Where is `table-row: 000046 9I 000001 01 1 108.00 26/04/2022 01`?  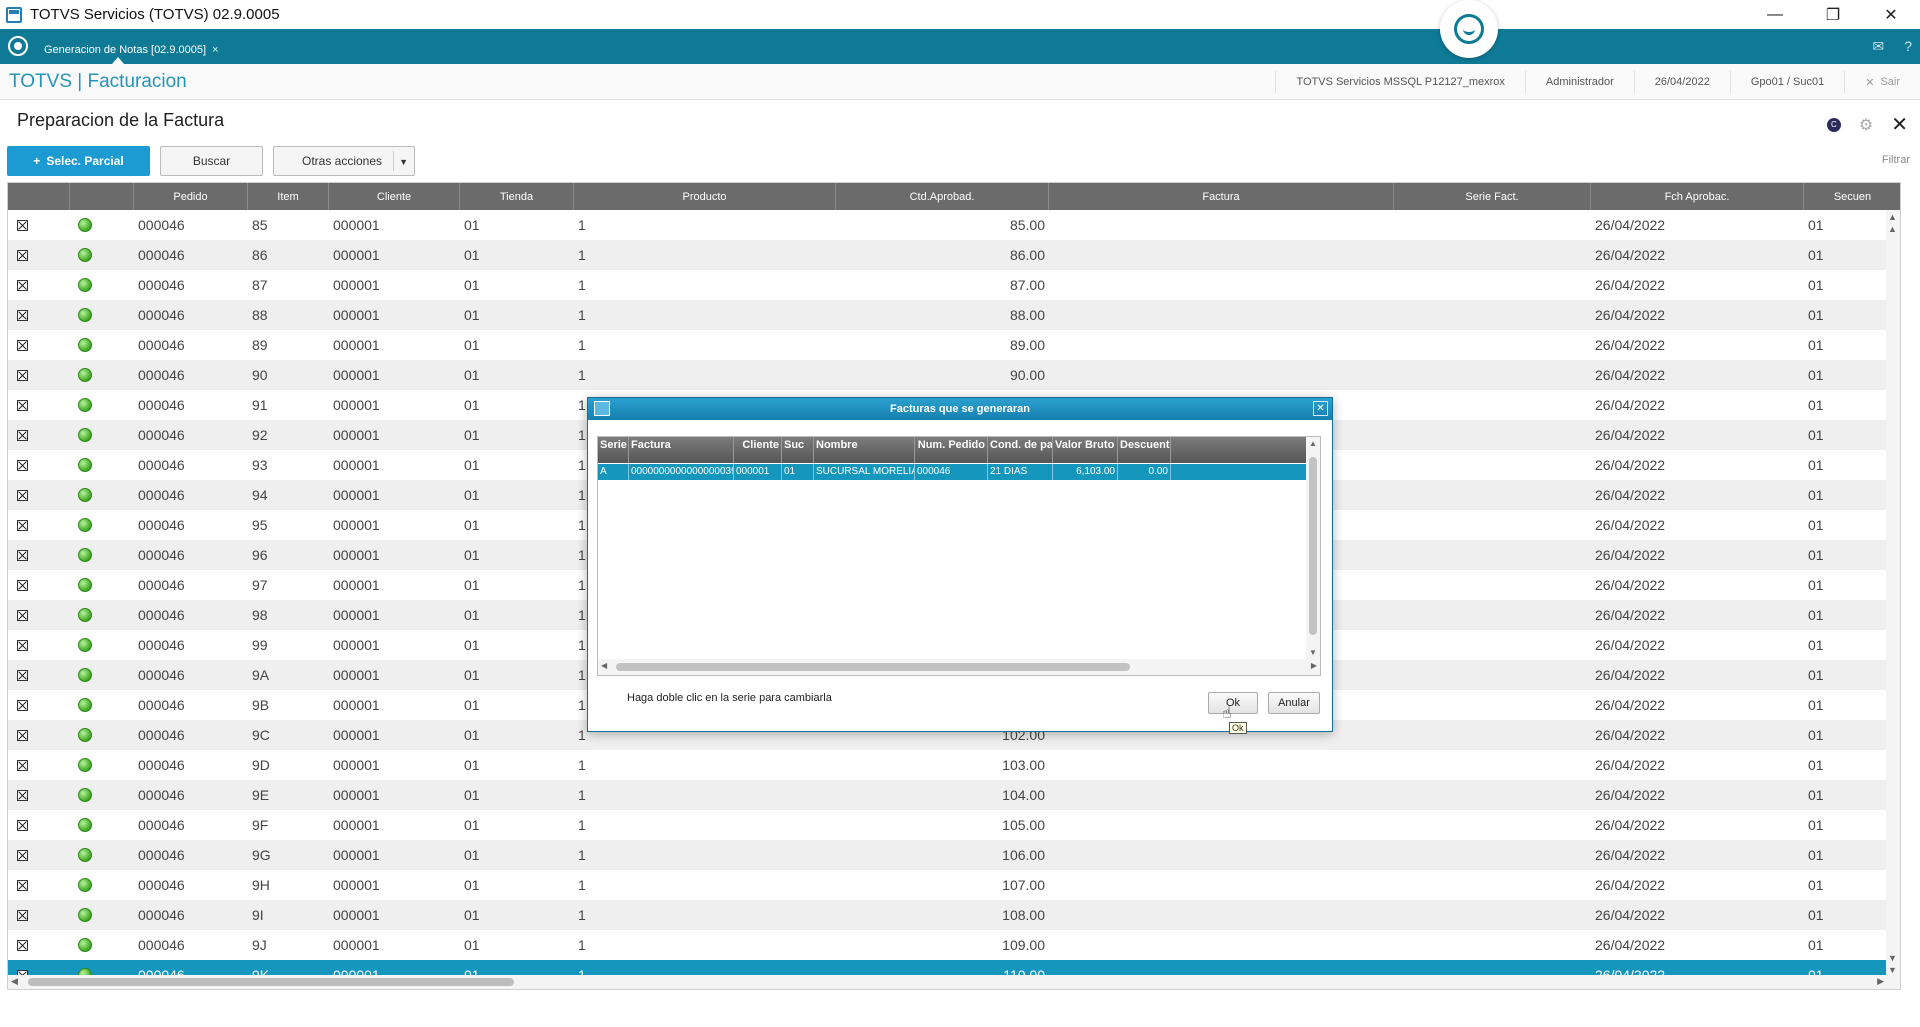 table-row: 000046 9I 000001 01 1 108.00 26/04/2022 01 is located at coordinates (954, 915).